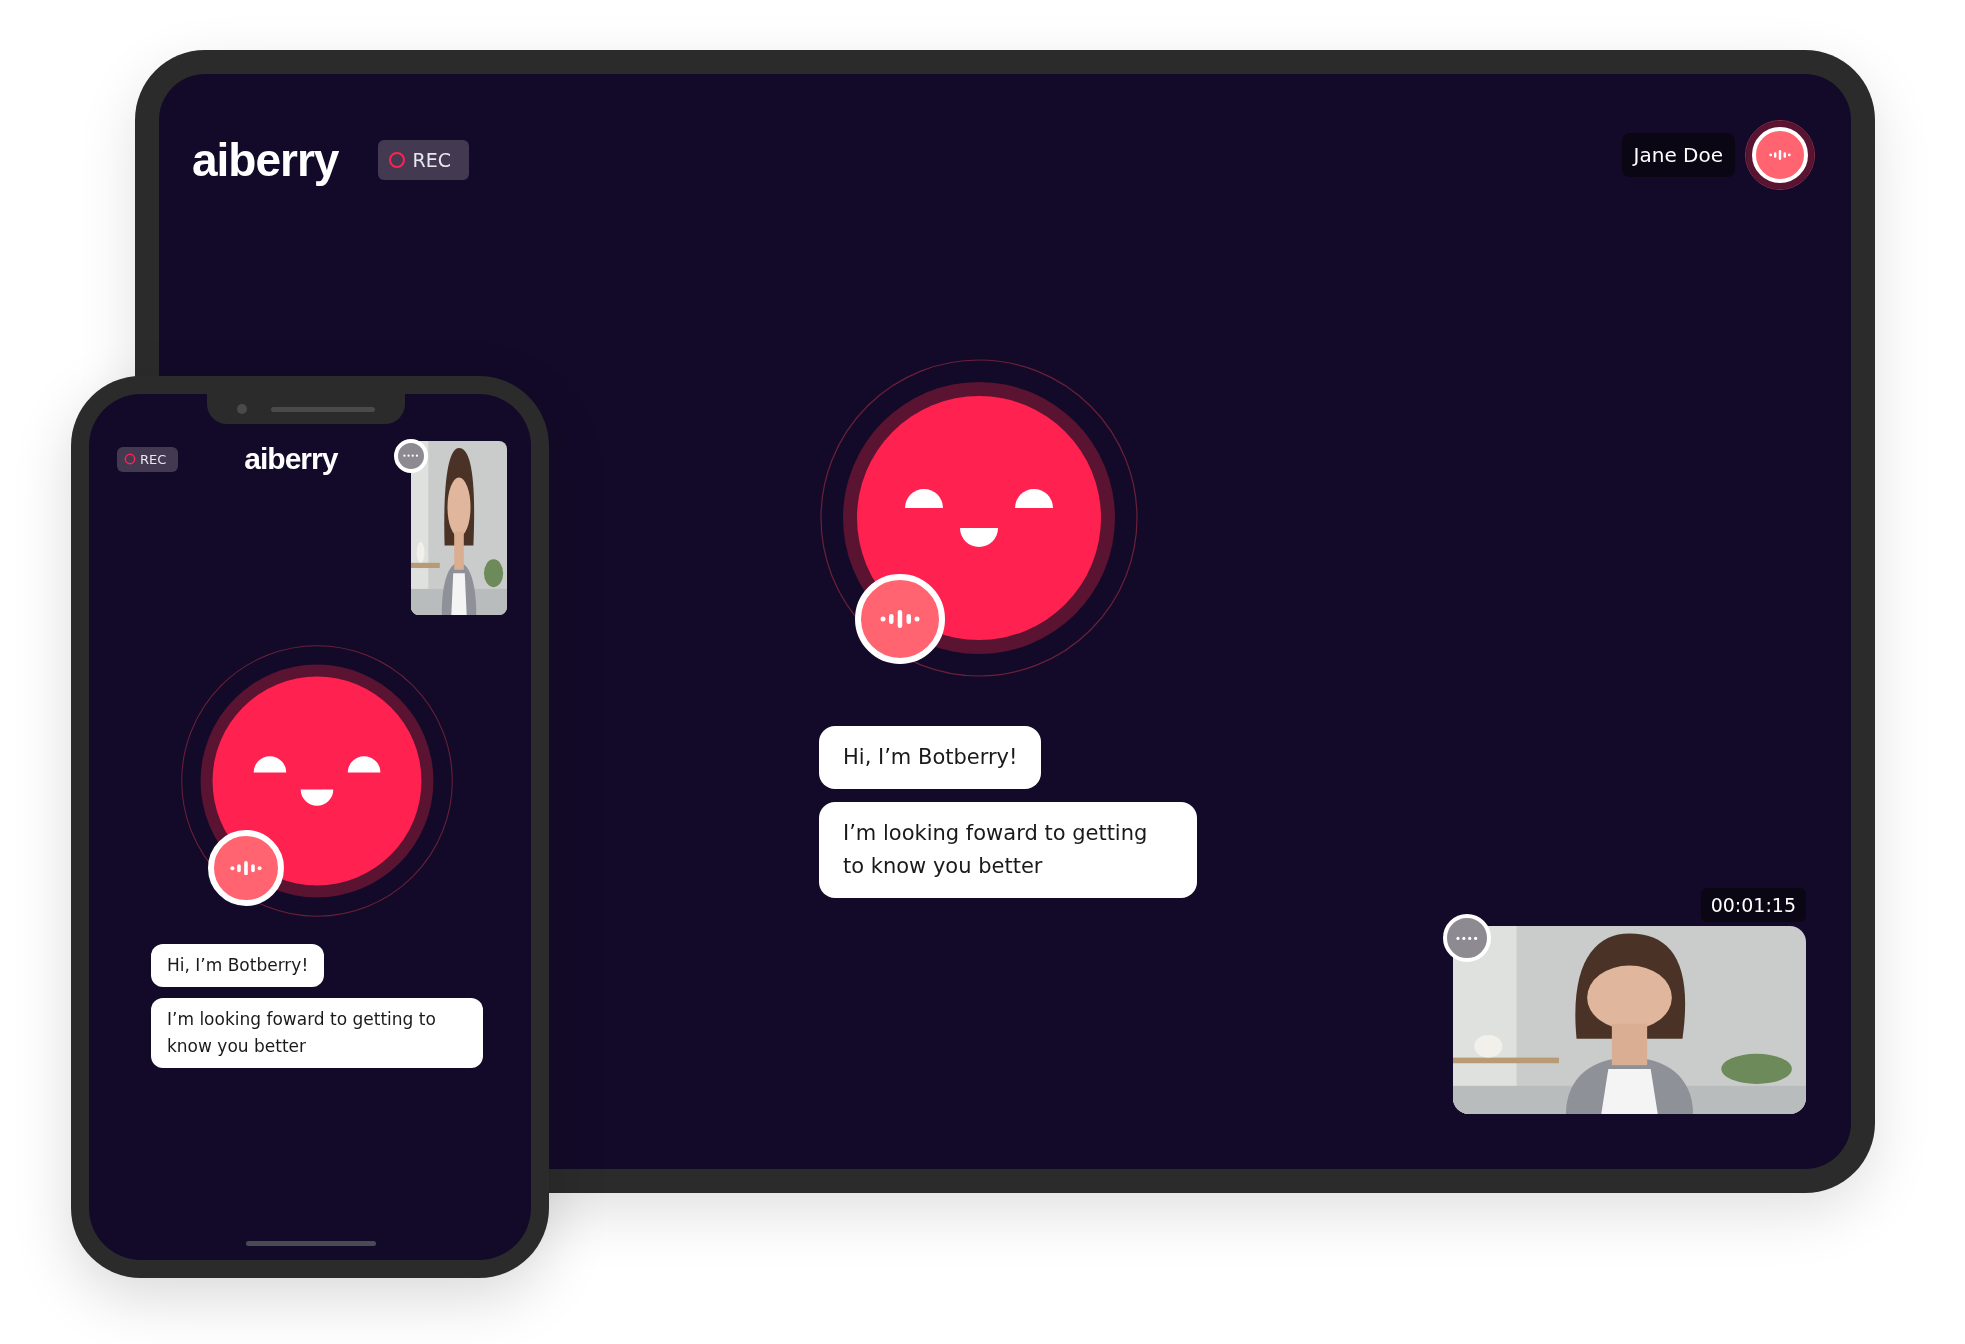 The image size is (1965, 1344). I want to click on user-name: Jane Doe, so click(1678, 155).